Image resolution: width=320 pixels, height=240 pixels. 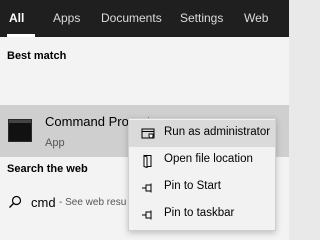 What do you see at coordinates (147, 161) in the screenshot?
I see `file-location-icon` at bounding box center [147, 161].